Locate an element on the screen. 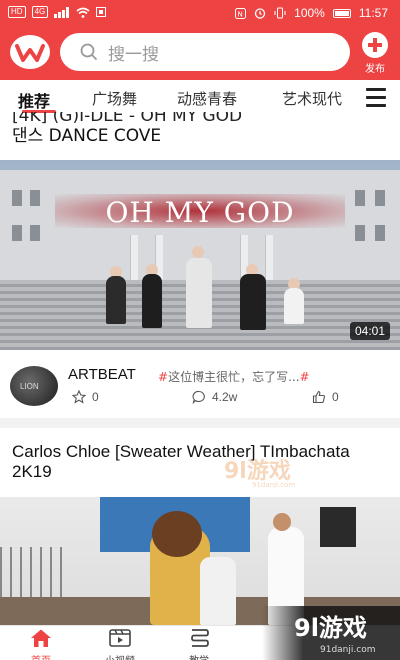 This screenshot has width=400, height=660. hd-badge: HD is located at coordinates (17, 12).